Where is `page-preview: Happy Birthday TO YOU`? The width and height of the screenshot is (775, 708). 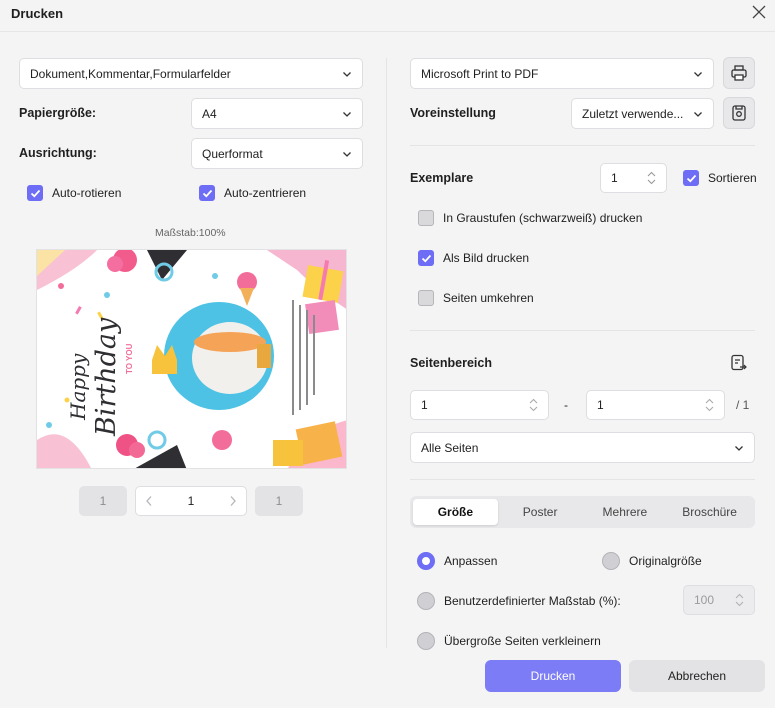
page-preview: Happy Birthday TO YOU is located at coordinates (191, 359).